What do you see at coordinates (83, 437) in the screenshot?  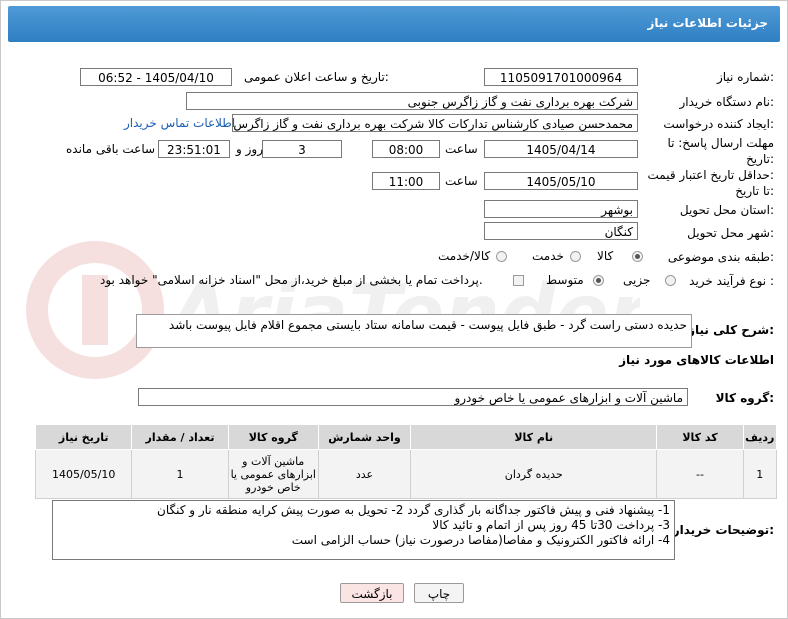 I see `col-date: تاریخ نیاز` at bounding box center [83, 437].